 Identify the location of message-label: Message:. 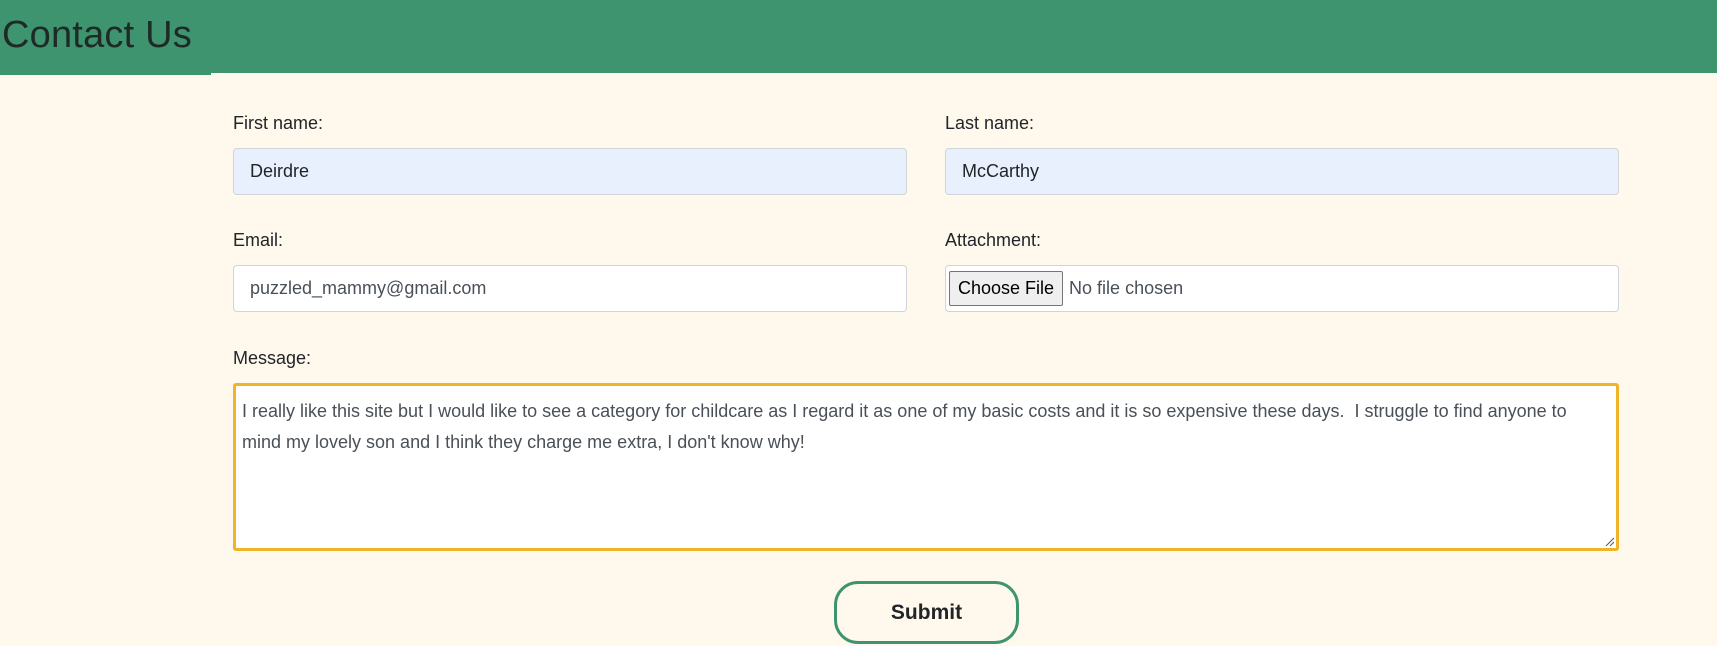
(272, 358).